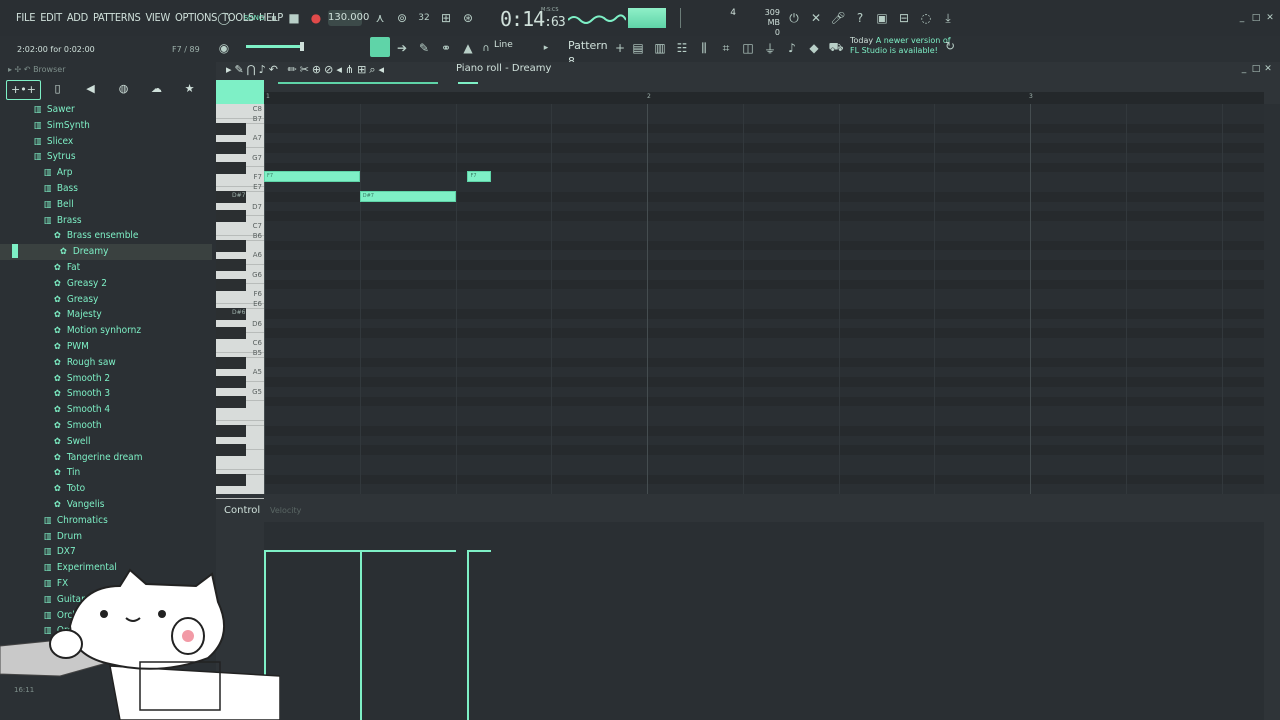  What do you see at coordinates (380, 47) in the screenshot?
I see `piano-roll-view-button` at bounding box center [380, 47].